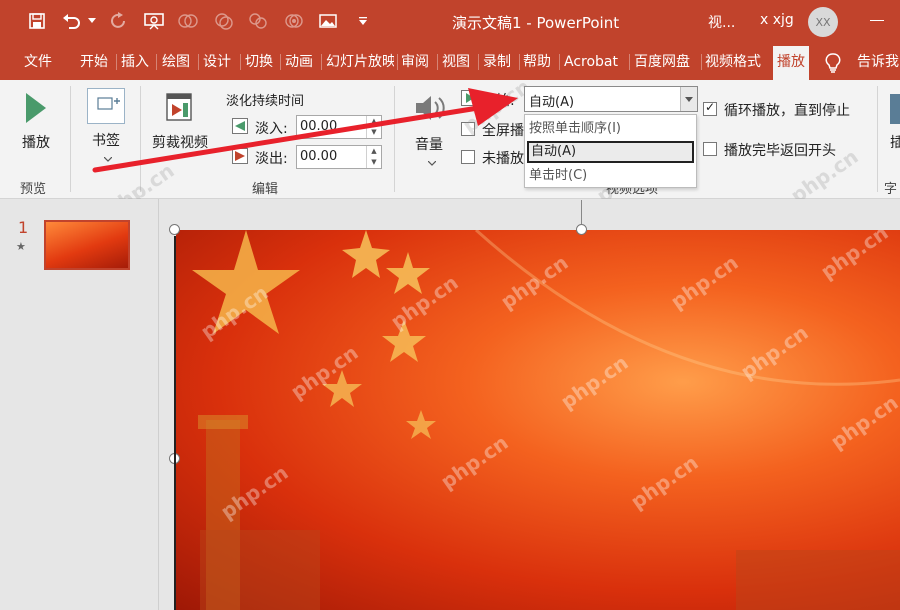 The width and height of the screenshot is (900, 610). I want to click on tab-insert: 插入, so click(135, 62).